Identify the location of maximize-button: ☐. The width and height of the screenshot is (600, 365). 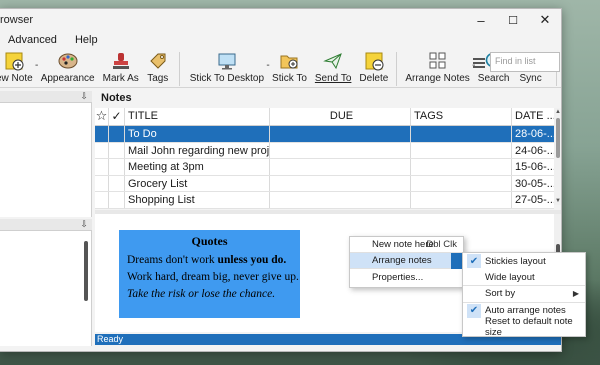
(513, 20).